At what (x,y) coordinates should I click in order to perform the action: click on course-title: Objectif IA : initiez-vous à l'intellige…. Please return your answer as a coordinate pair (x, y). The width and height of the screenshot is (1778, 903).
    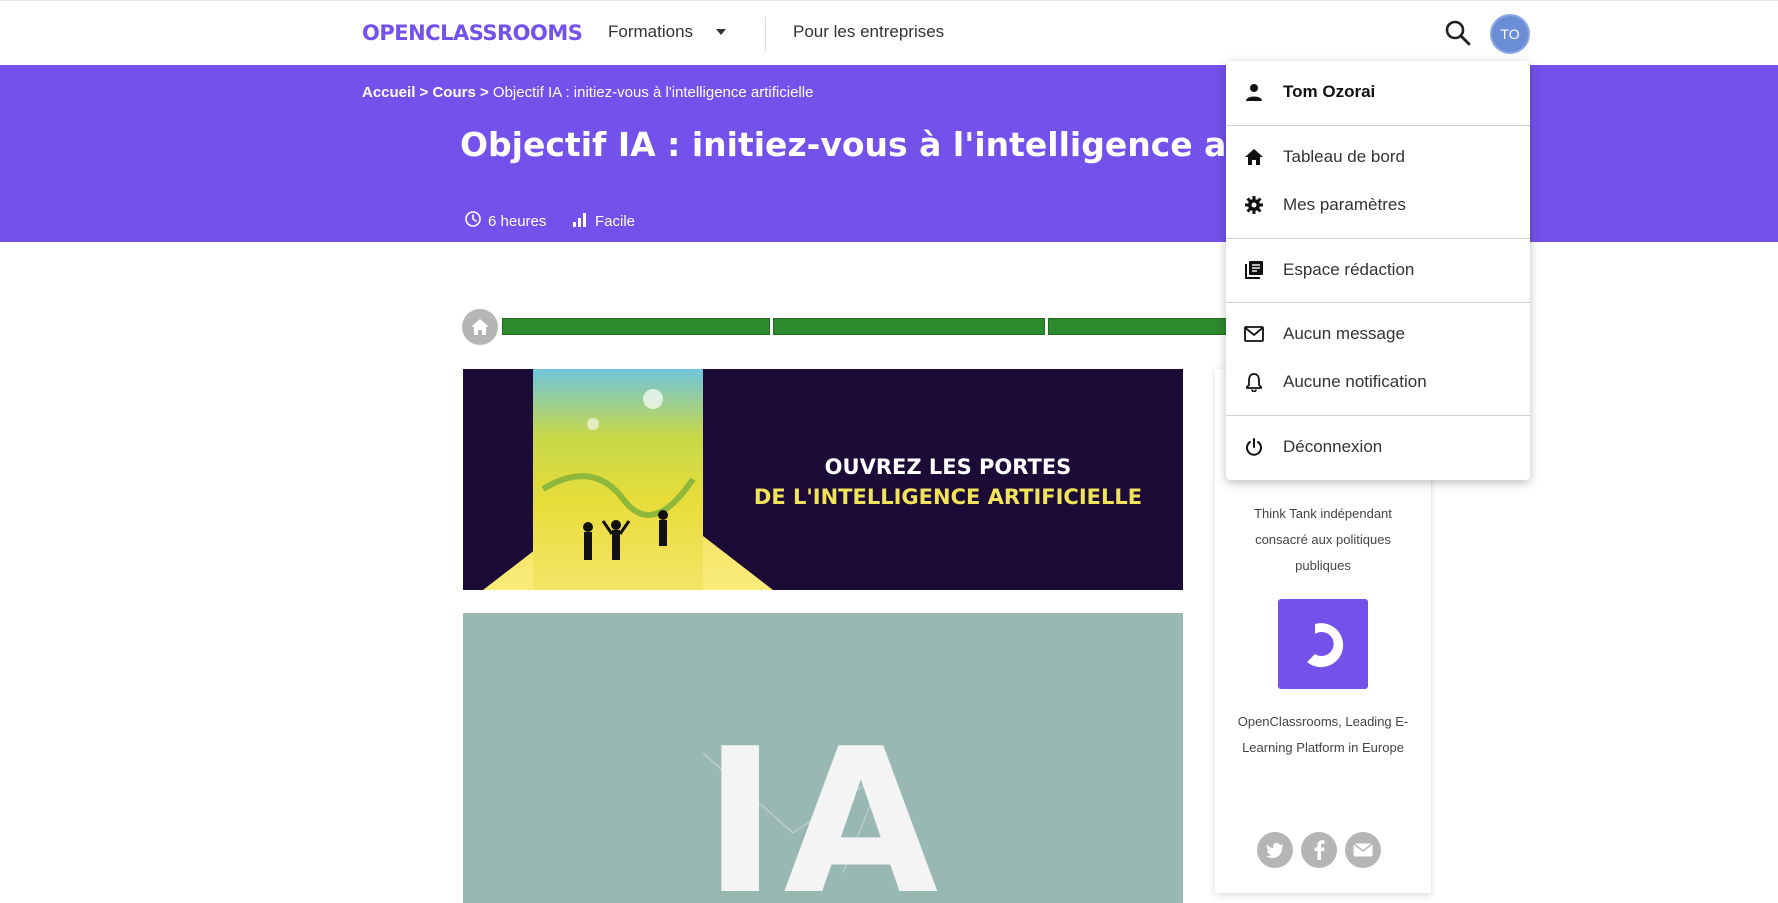
    Looking at the image, I should click on (893, 144).